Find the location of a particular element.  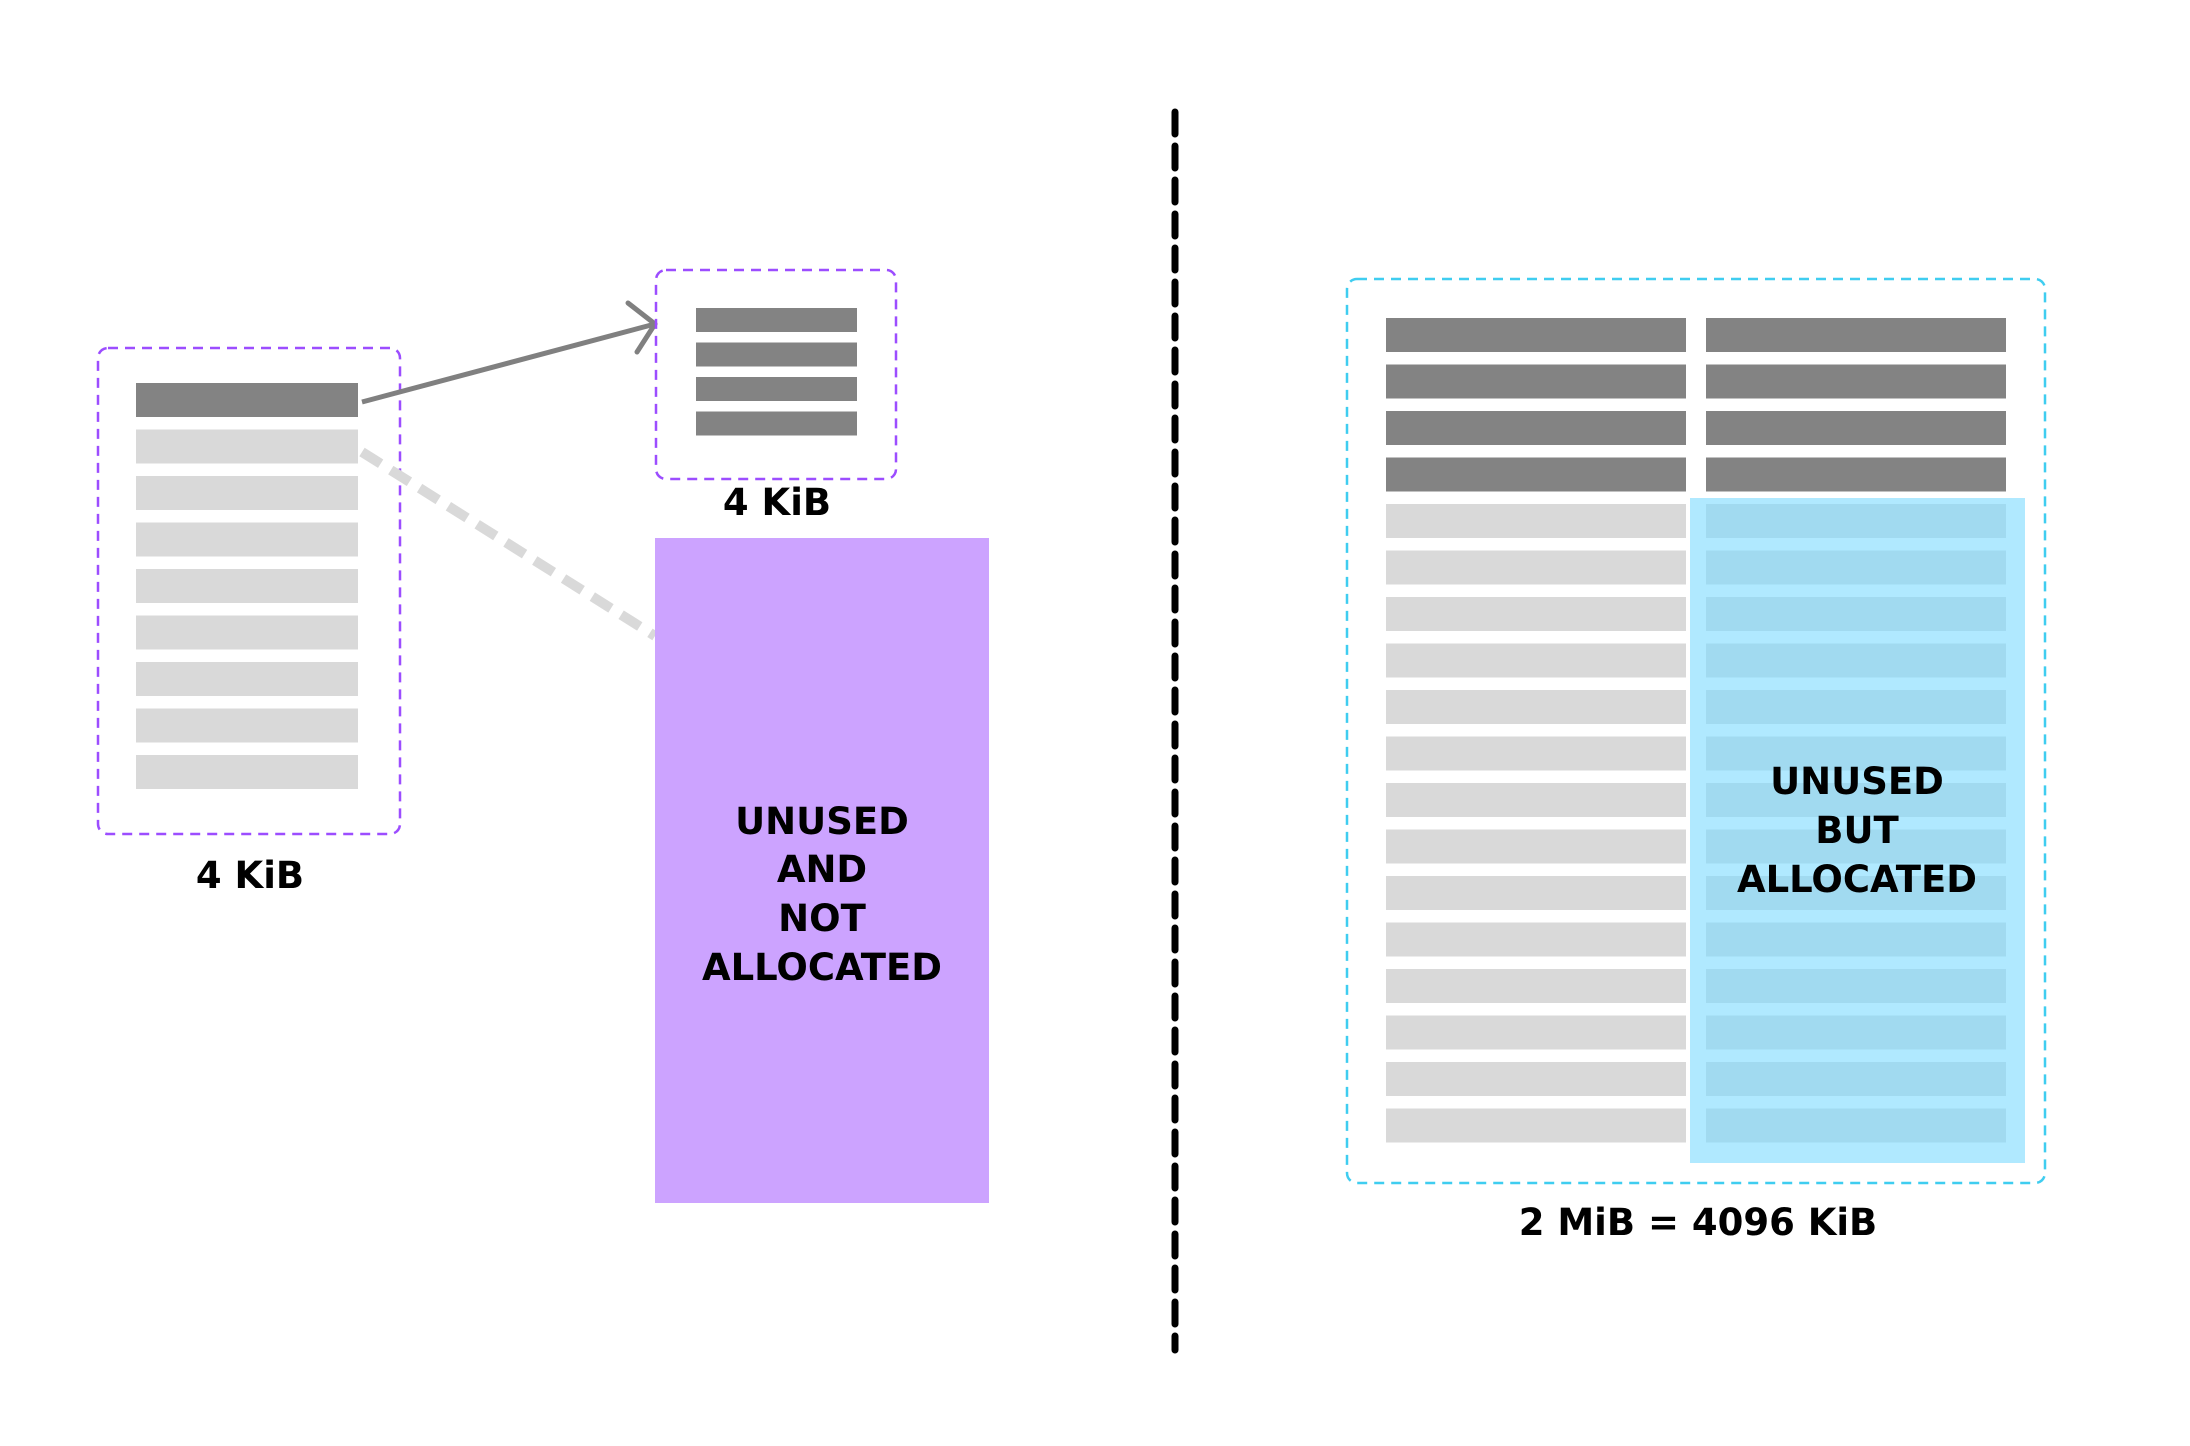

mapping-arrow is located at coordinates (508, 363).